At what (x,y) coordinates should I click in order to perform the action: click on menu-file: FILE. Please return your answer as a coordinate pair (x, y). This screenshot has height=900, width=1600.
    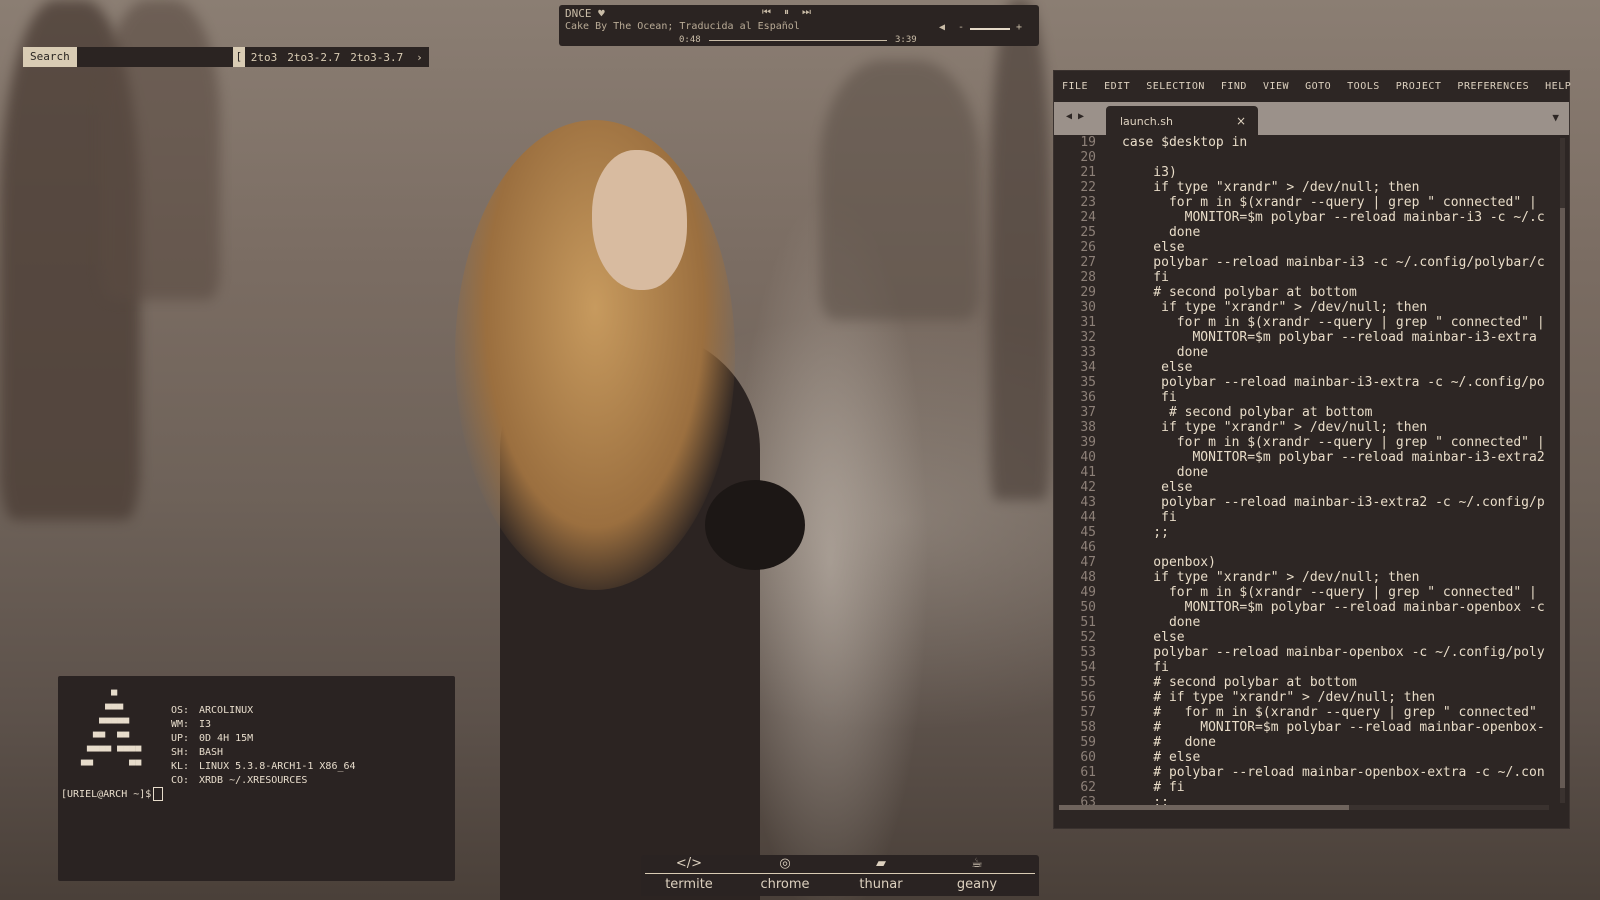
    Looking at the image, I should click on (1075, 86).